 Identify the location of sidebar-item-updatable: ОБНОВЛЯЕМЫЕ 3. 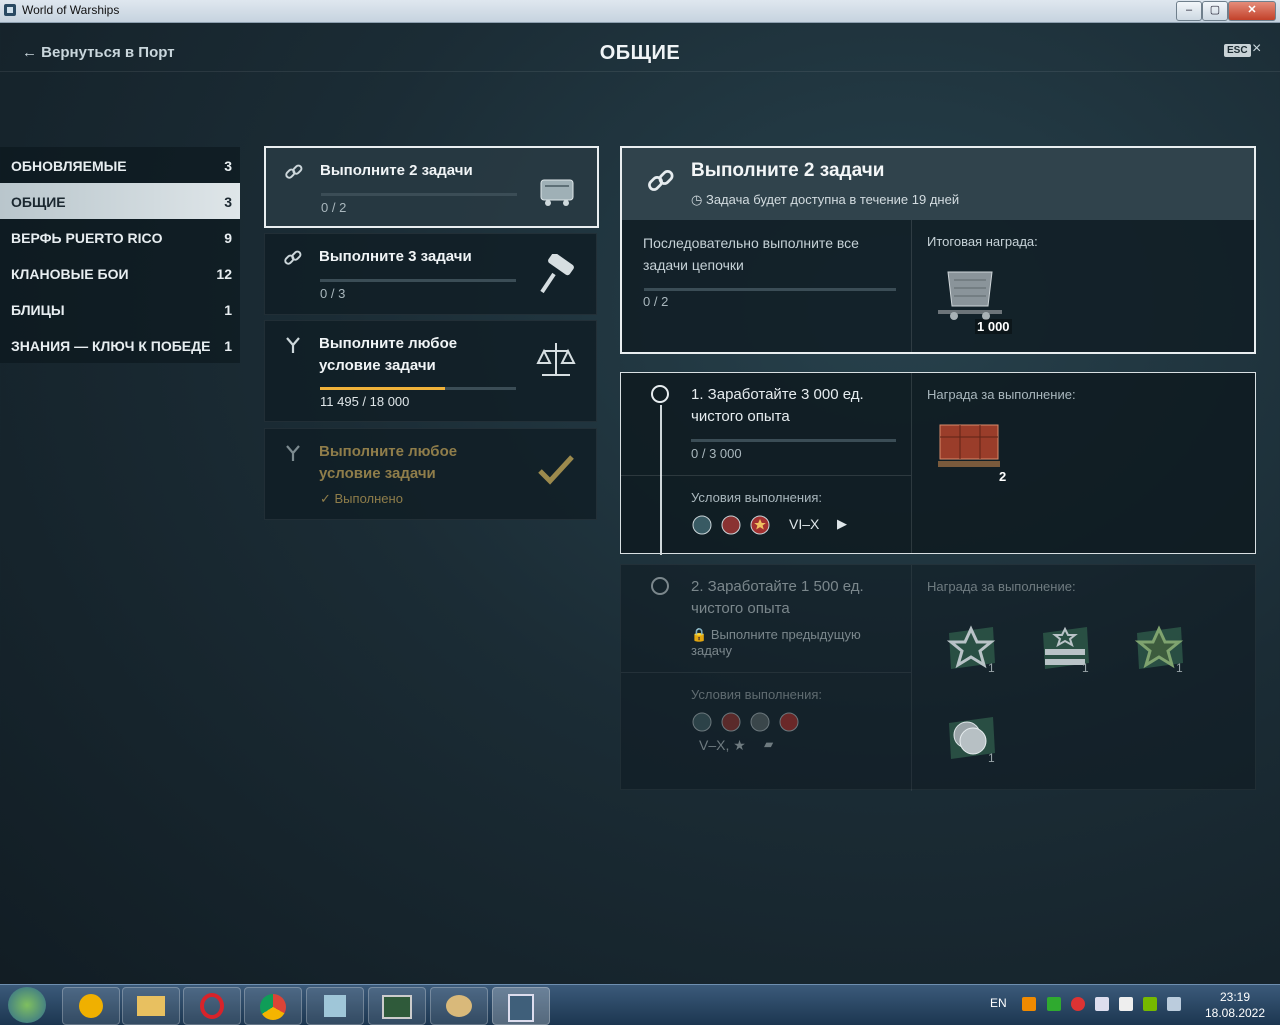
(120, 165).